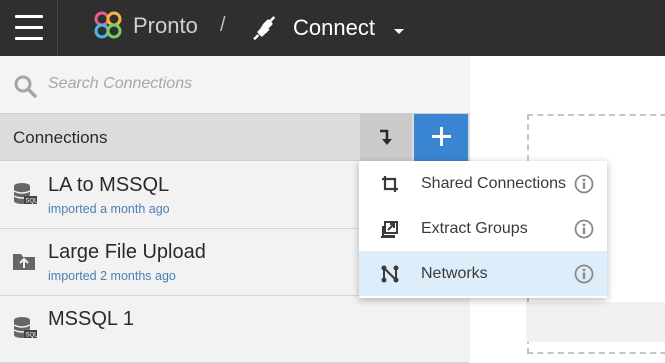 The width and height of the screenshot is (665, 363). What do you see at coordinates (24, 262) in the screenshot?
I see `folder-upload-icon` at bounding box center [24, 262].